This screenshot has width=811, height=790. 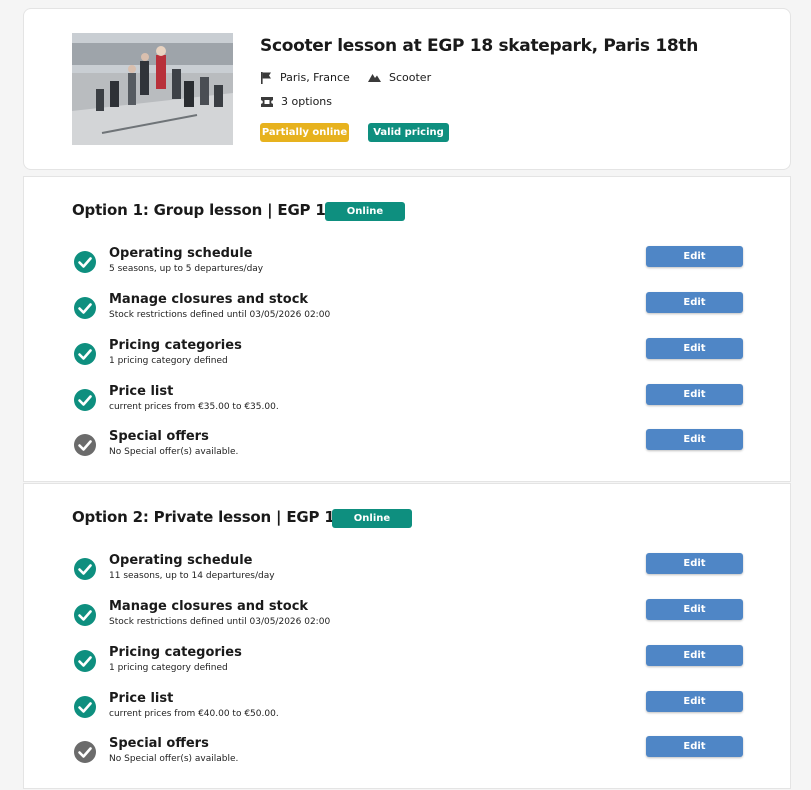 I want to click on category-text: Scooter, so click(x=410, y=77).